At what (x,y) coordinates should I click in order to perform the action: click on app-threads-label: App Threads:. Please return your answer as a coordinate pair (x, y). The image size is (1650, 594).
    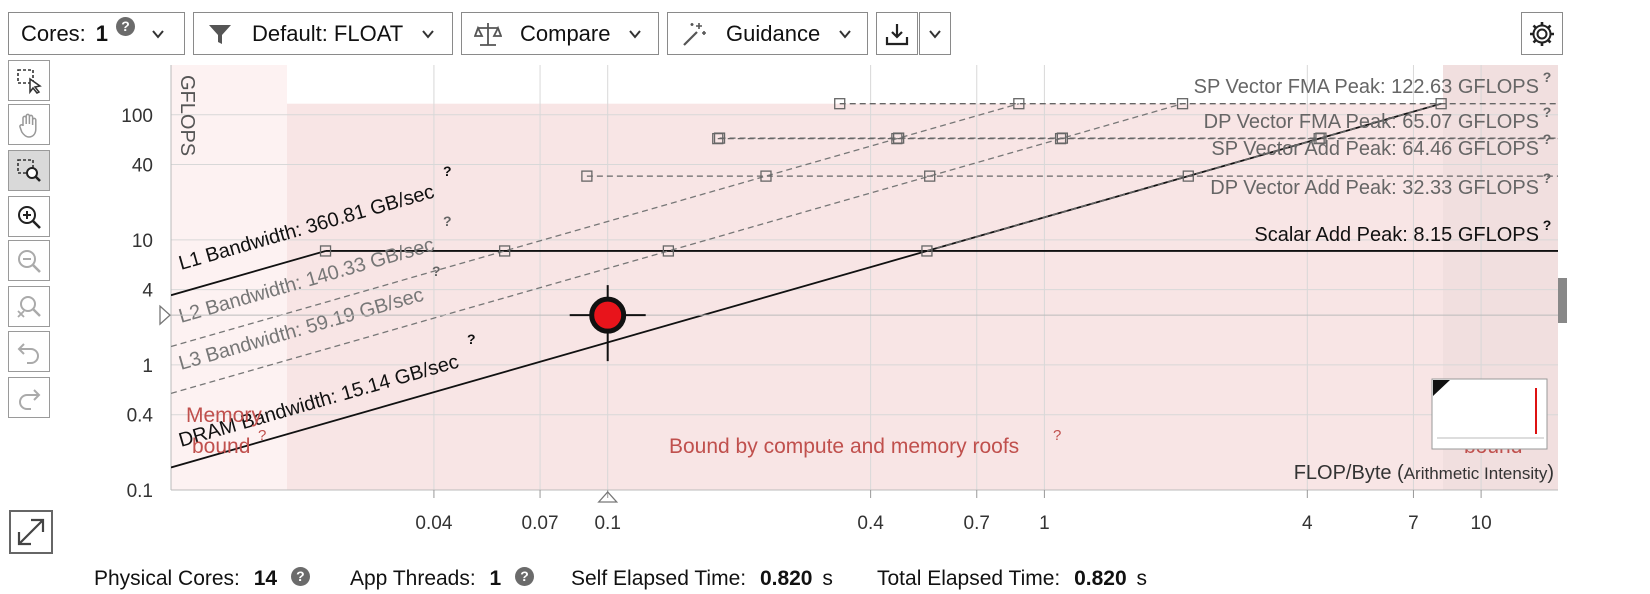
    Looking at the image, I should click on (413, 578).